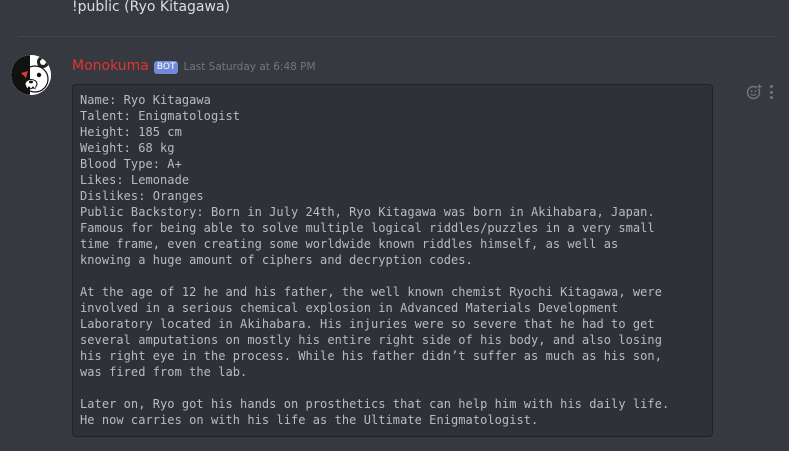 This screenshot has height=451, width=789. What do you see at coordinates (754, 92) in the screenshot?
I see `add-reaction-icon` at bounding box center [754, 92].